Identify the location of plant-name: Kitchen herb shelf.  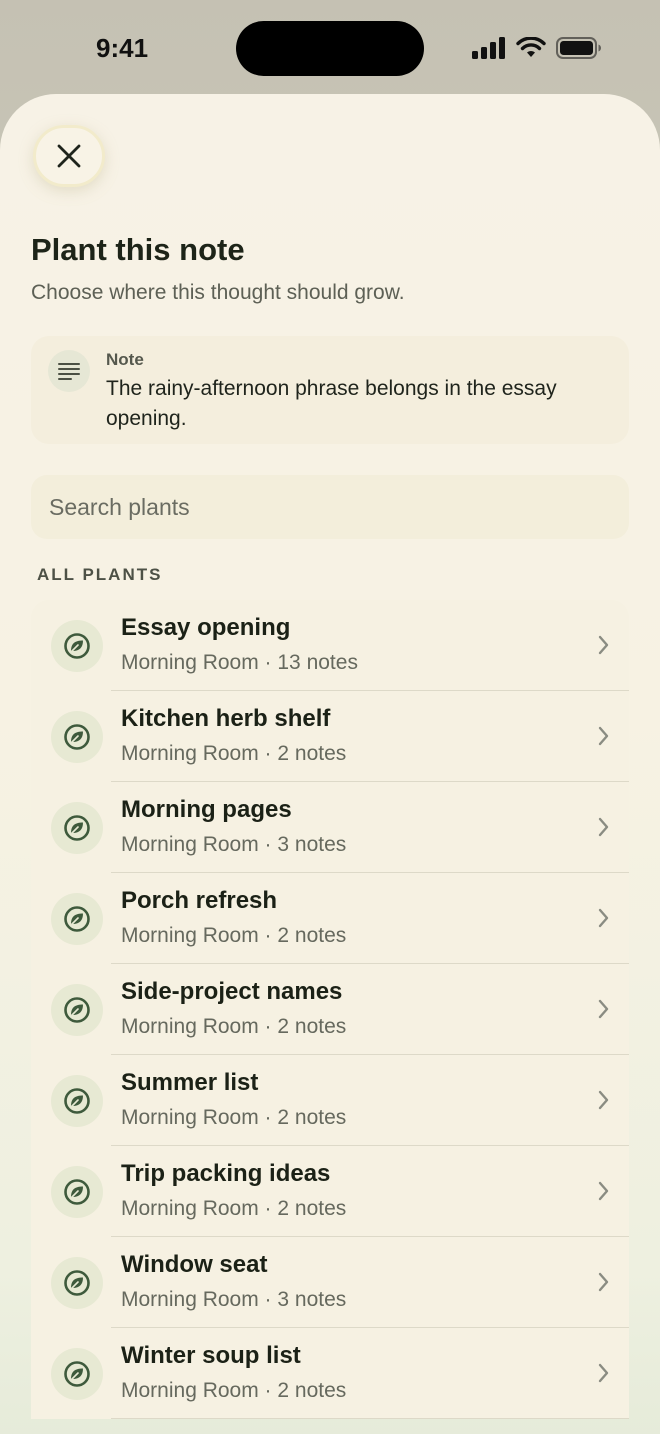
(226, 718).